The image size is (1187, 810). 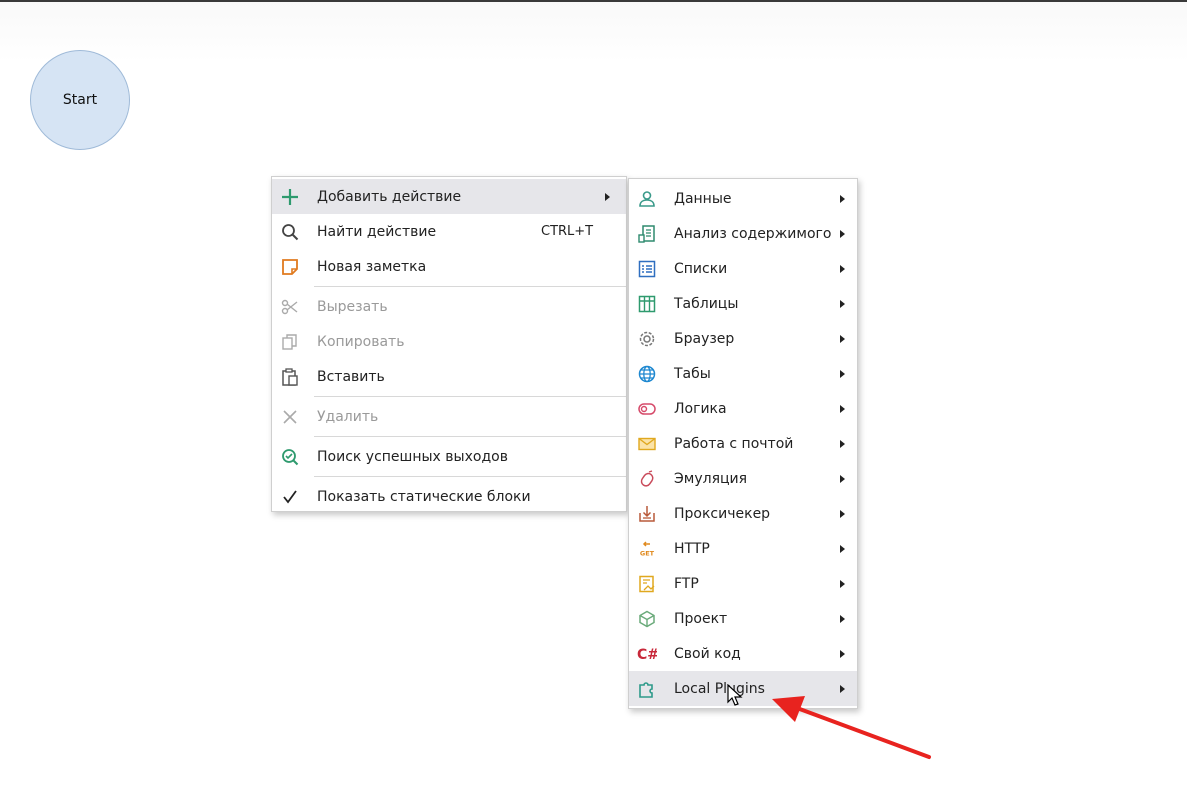 I want to click on submenu-item-label: Логика, so click(x=700, y=408).